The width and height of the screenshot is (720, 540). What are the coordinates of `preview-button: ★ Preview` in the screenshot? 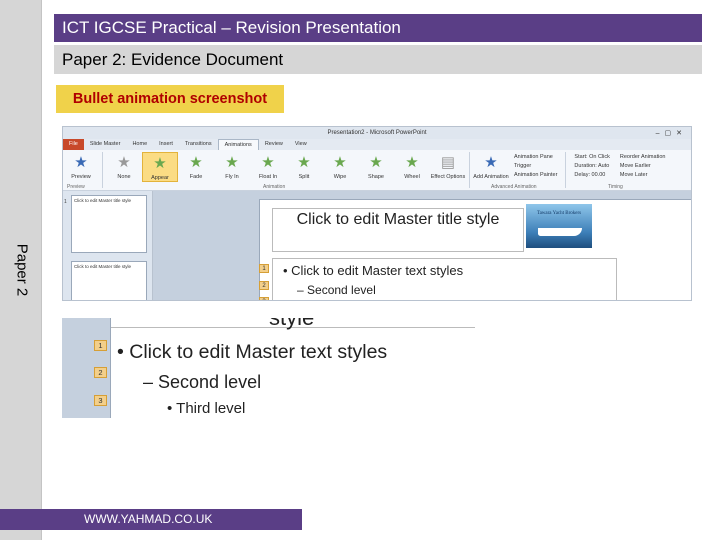 It's located at (81, 166).